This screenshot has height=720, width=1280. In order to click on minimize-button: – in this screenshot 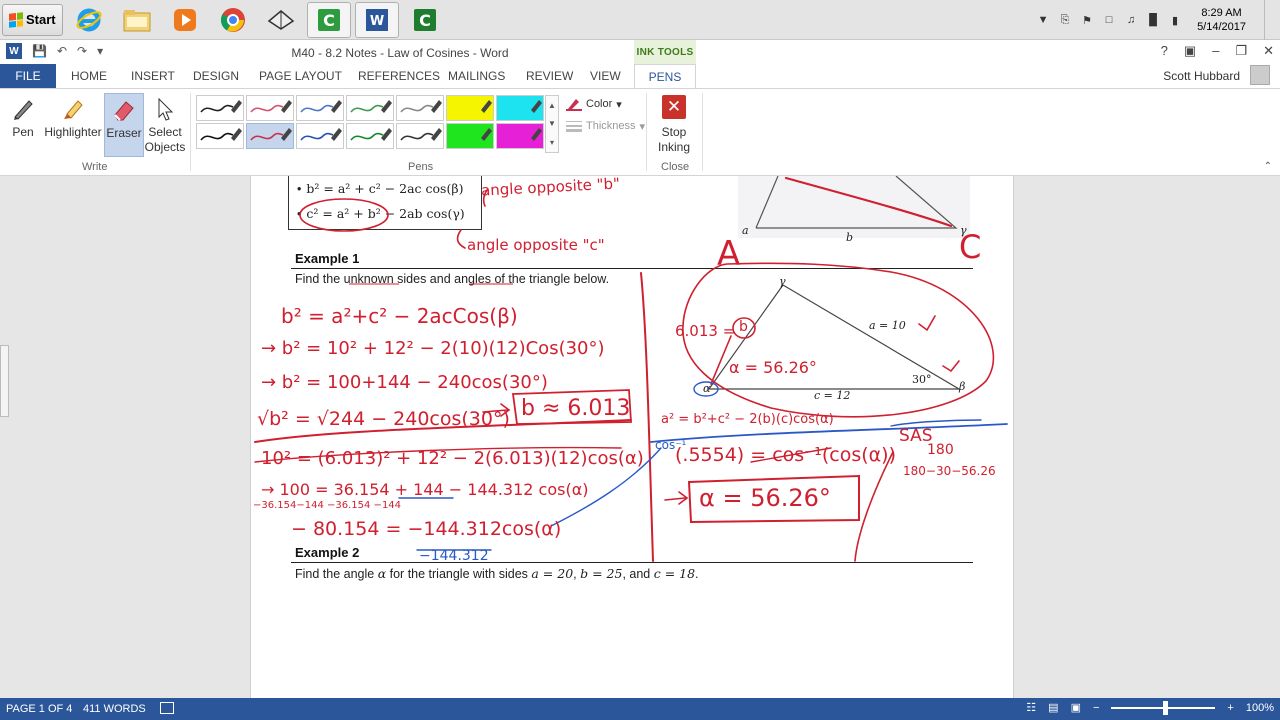, I will do `click(1215, 51)`.